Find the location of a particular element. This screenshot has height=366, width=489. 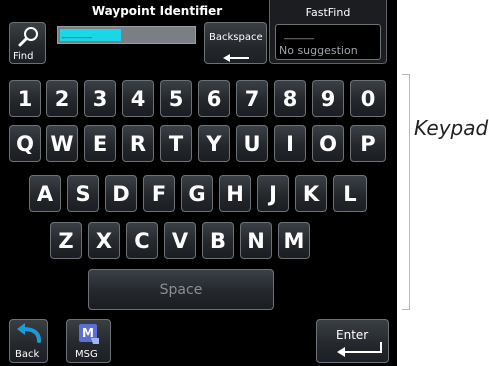

key-4: 4 is located at coordinates (138, 98).